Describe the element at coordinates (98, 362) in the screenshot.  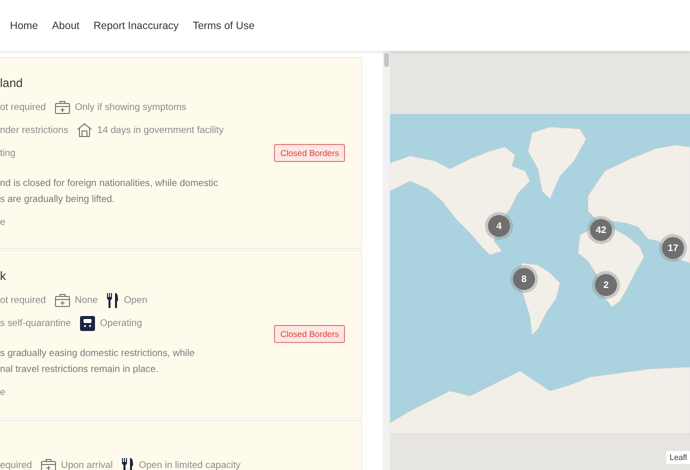
I see `description-text: s gradually easing domestic restrictions, while nal travel restrictions remain in place.` at that location.